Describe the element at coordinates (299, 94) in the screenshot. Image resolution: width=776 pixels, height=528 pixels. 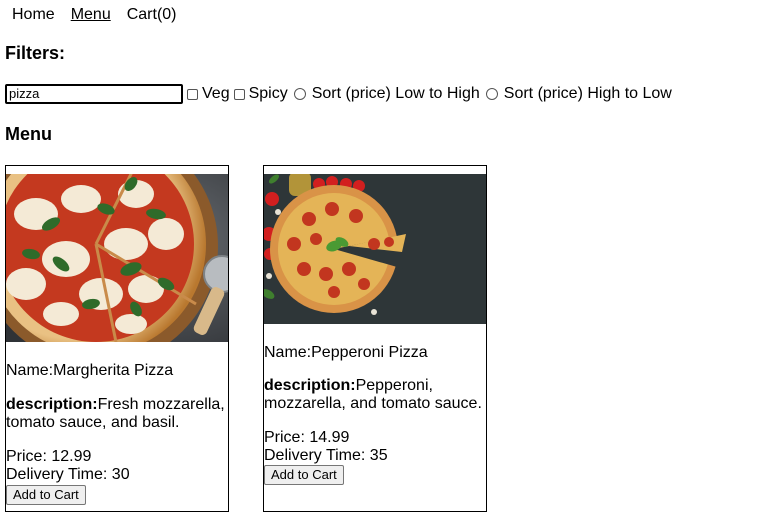
I see `sort-low-high-radio` at that location.